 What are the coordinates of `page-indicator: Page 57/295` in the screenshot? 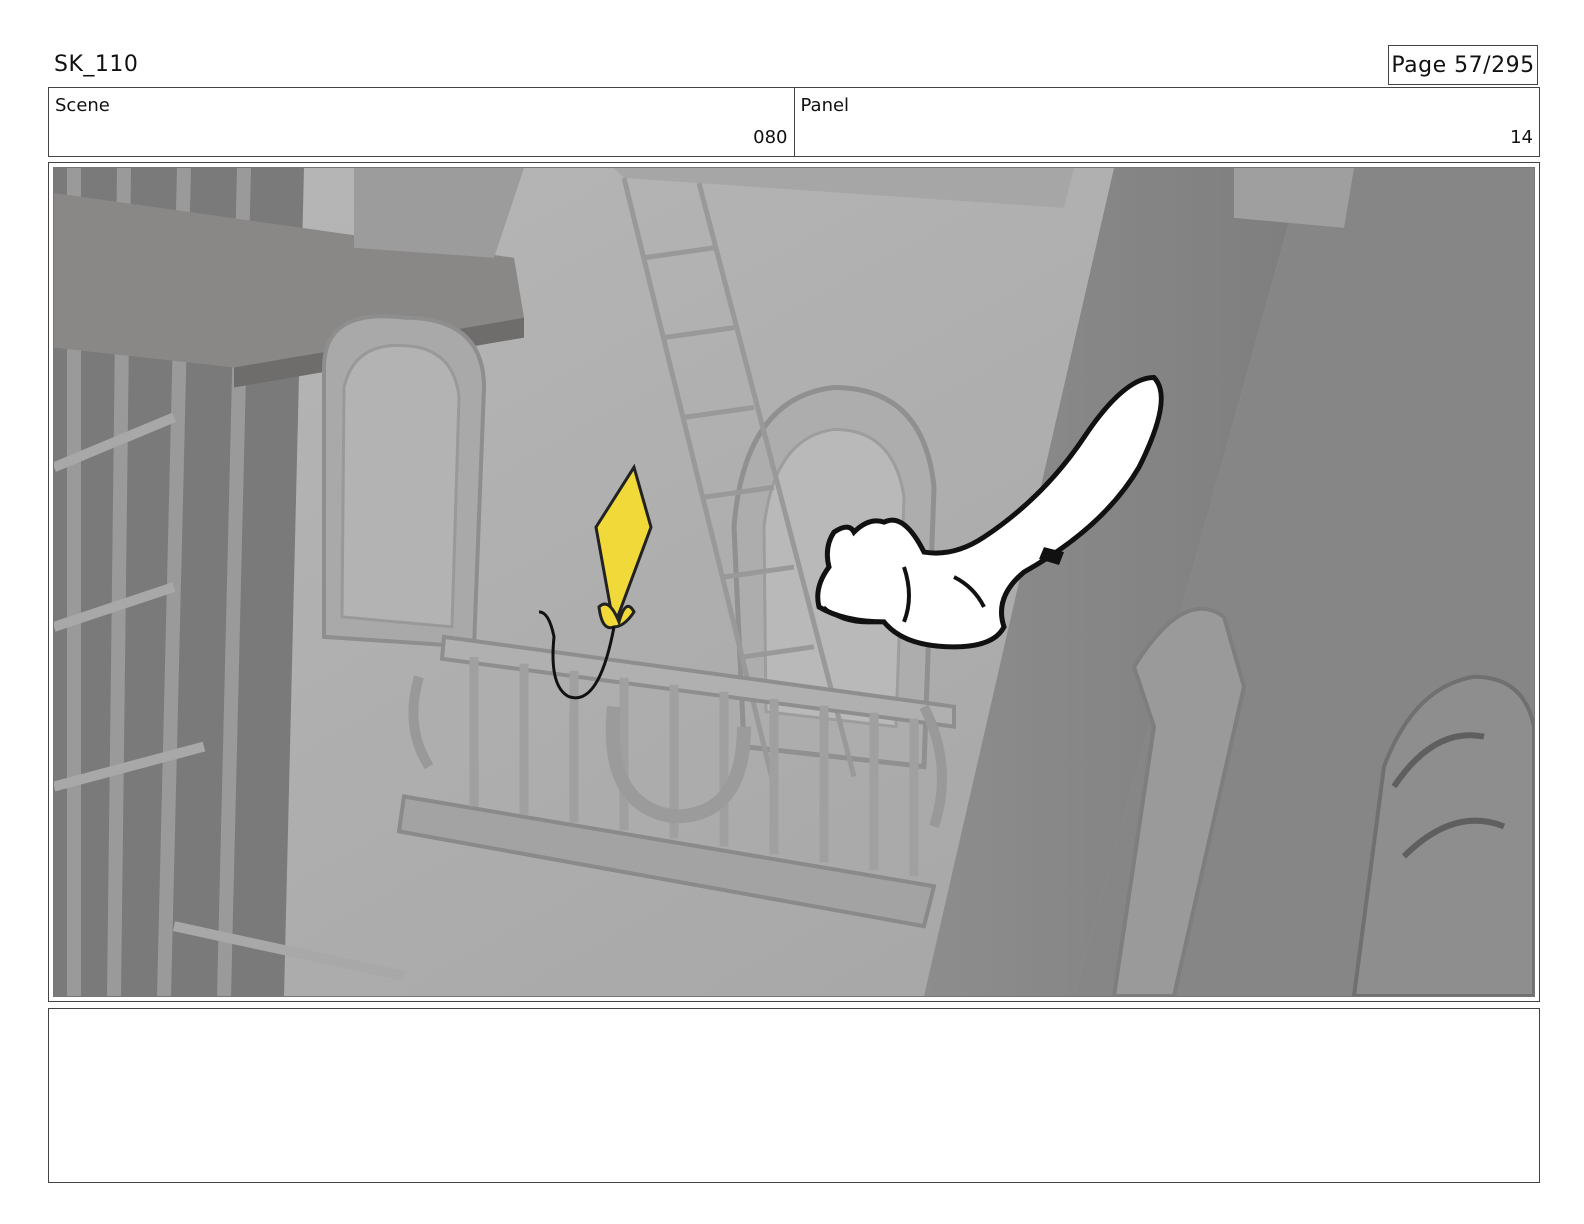 It's located at (1463, 65).